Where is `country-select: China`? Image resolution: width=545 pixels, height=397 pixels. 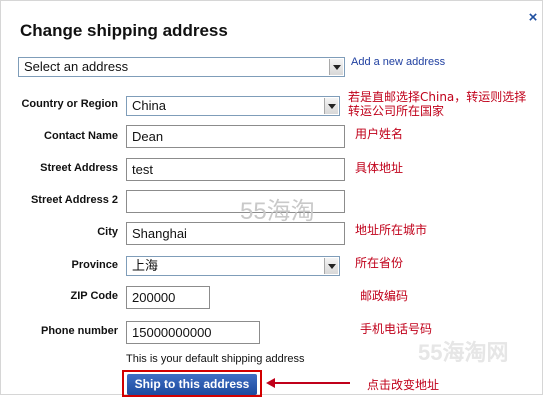
country-select: China is located at coordinates (233, 106).